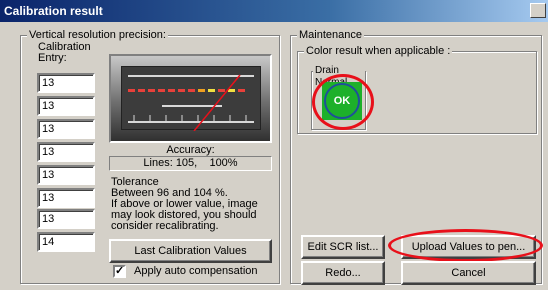  What do you see at coordinates (190, 150) in the screenshot?
I see `accuracy-label: Accuracy:` at bounding box center [190, 150].